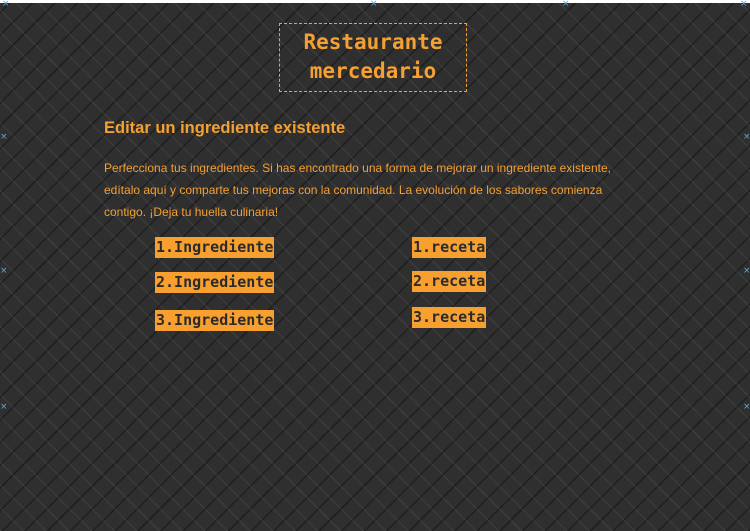 The height and width of the screenshot is (531, 750). Describe the element at coordinates (373, 71) in the screenshot. I see `logo-line-2: mercedario` at that location.